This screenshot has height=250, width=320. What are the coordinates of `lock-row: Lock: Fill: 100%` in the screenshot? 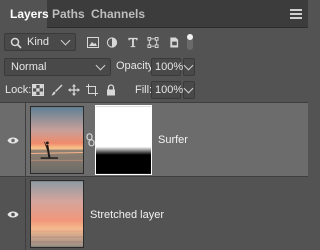 It's located at (154, 90).